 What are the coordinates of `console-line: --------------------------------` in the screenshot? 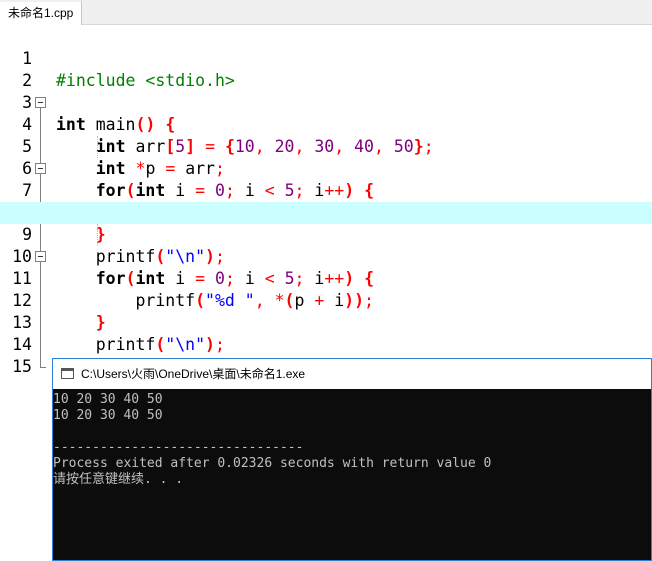 It's located at (178, 447).